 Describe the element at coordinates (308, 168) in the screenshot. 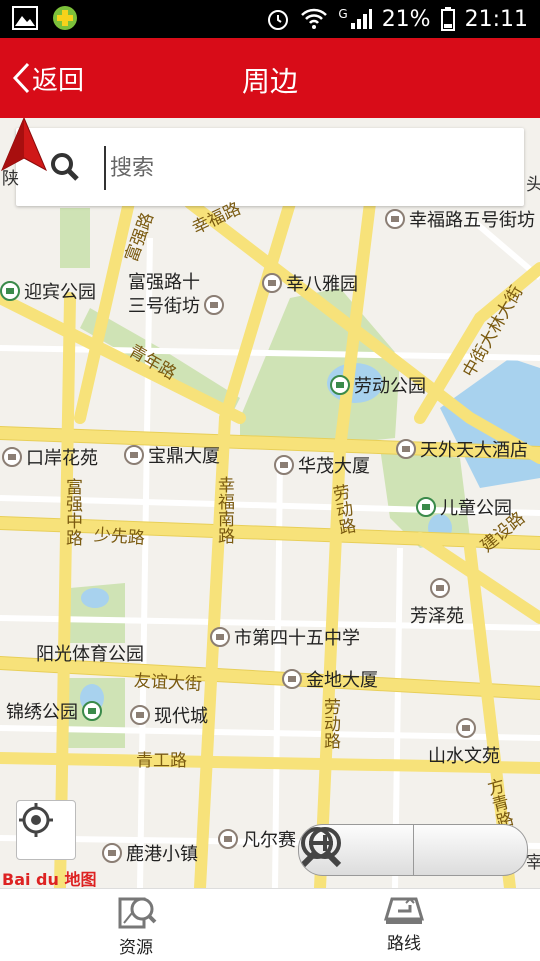

I see `search-input` at that location.